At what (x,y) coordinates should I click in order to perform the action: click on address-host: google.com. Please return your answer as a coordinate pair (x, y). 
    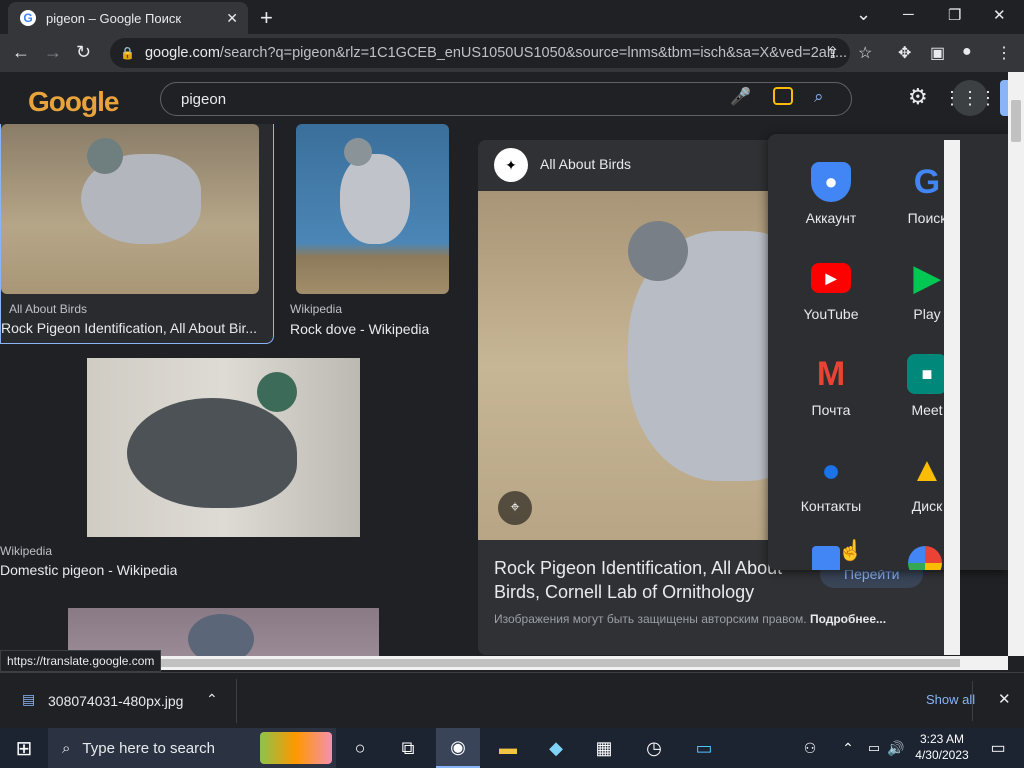
    Looking at the image, I should click on (182, 53).